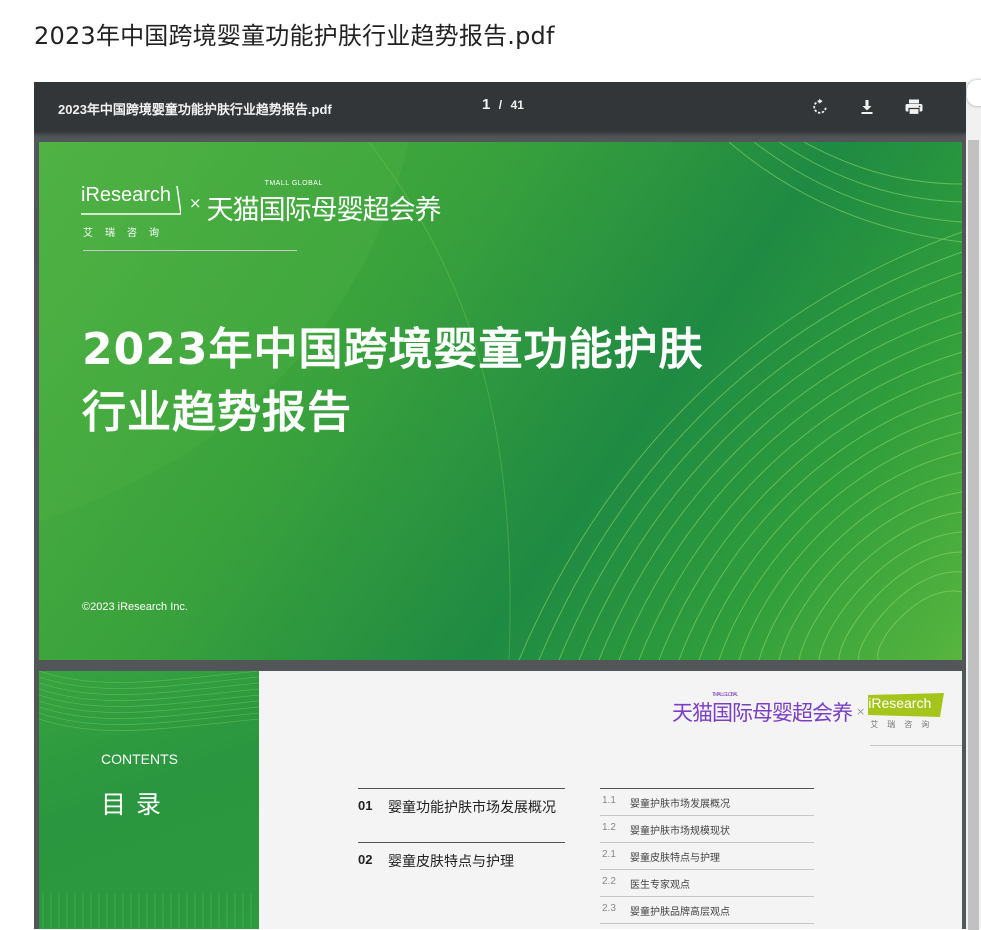  I want to click on toc-subsection-1-1: 1.1 婴童护肤市场发展概况, so click(707, 802).